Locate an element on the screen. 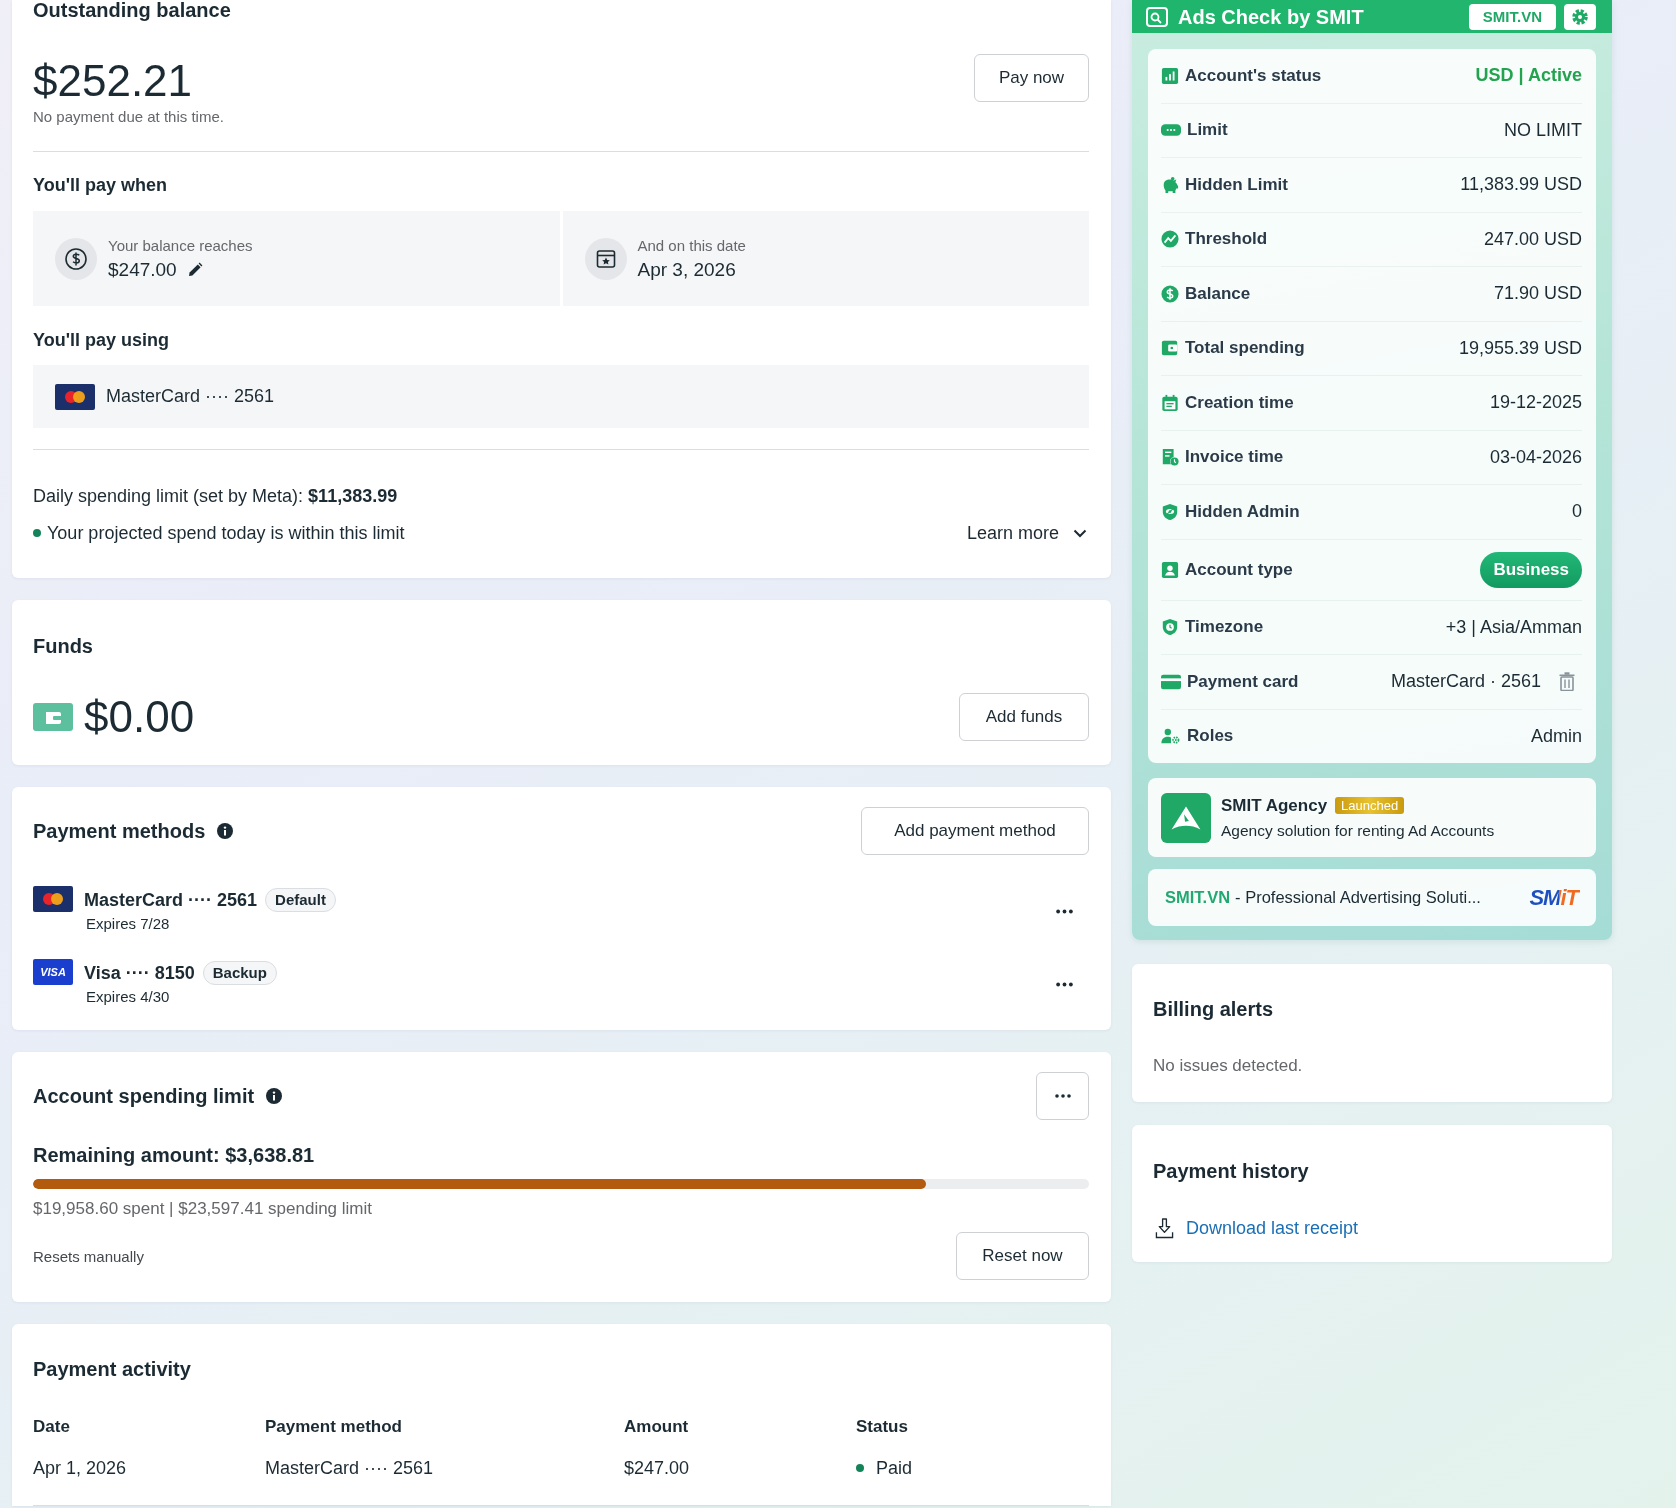 This screenshot has height=1508, width=1676. info-label: Total spending is located at coordinates (1245, 348).